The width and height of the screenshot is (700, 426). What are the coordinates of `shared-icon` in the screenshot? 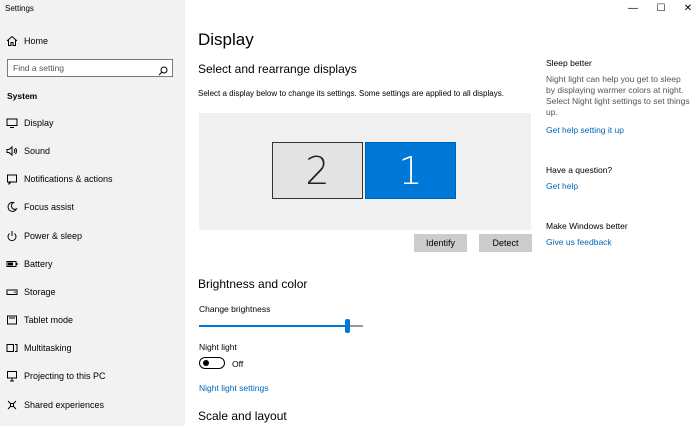 It's located at (12, 405).